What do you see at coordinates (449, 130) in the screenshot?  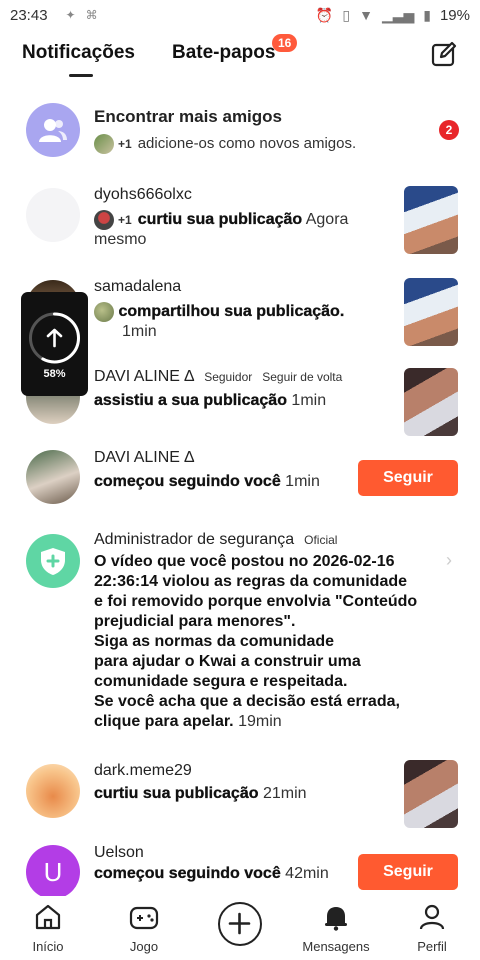 I see `unread-badge: 2` at bounding box center [449, 130].